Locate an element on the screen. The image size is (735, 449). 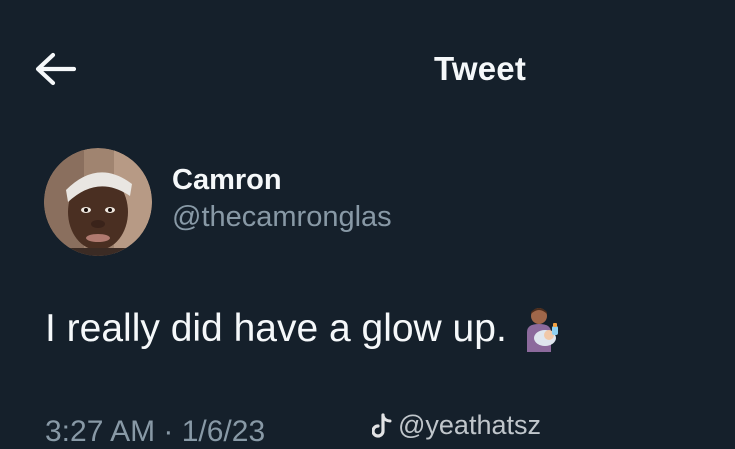
tweet-timestamp: 3:27 AM · 1/6/23 is located at coordinates (155, 431).